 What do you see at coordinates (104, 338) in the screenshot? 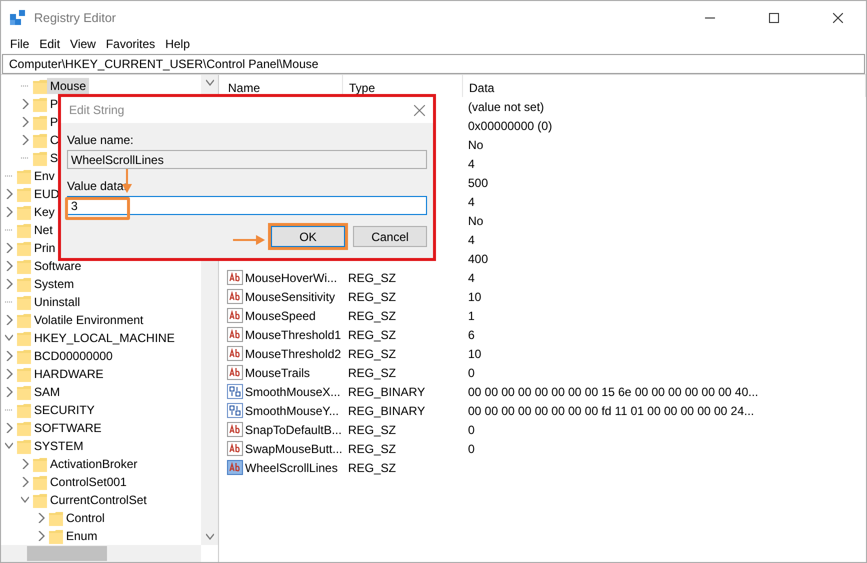
I see `tree-item: HKEY_LOCAL_MACHINE` at bounding box center [104, 338].